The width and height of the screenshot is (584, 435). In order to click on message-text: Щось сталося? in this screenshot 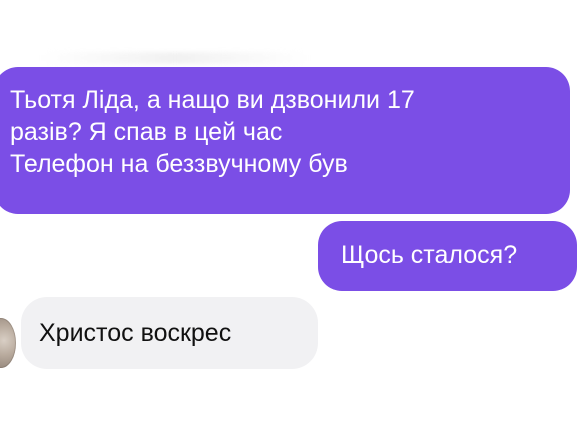, I will do `click(429, 255)`.